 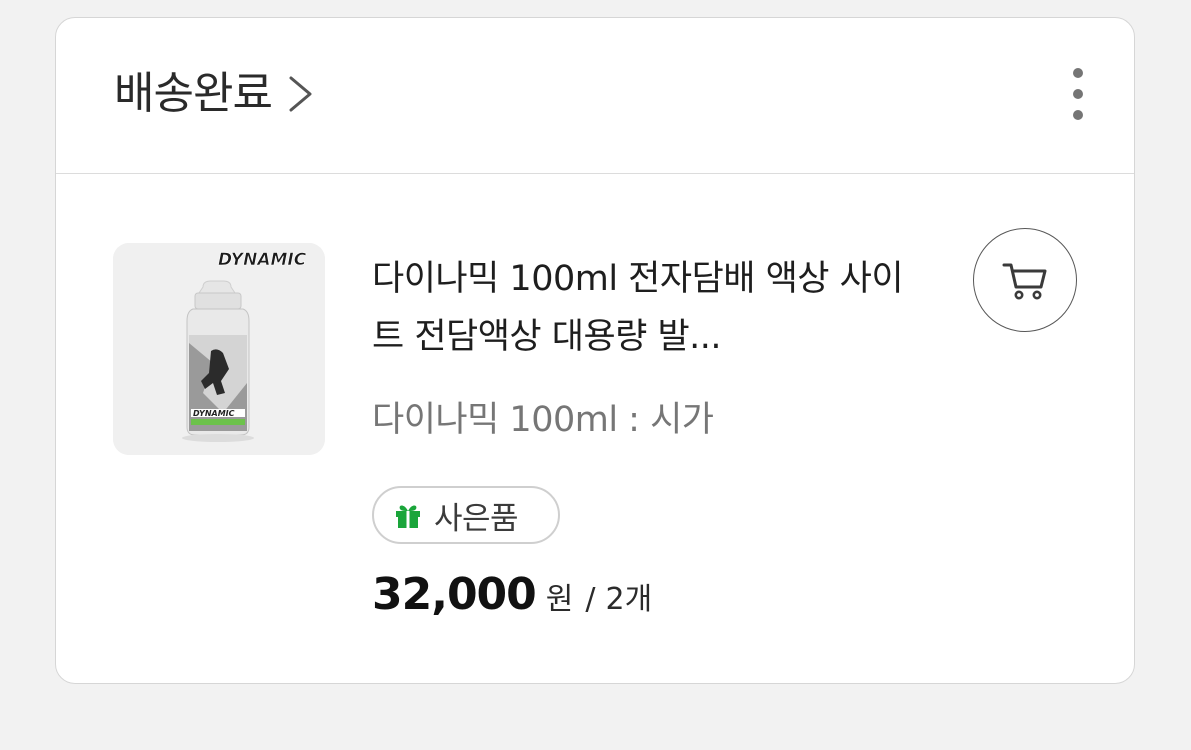 I want to click on delivery-status-link: 배송완료, so click(x=215, y=94).